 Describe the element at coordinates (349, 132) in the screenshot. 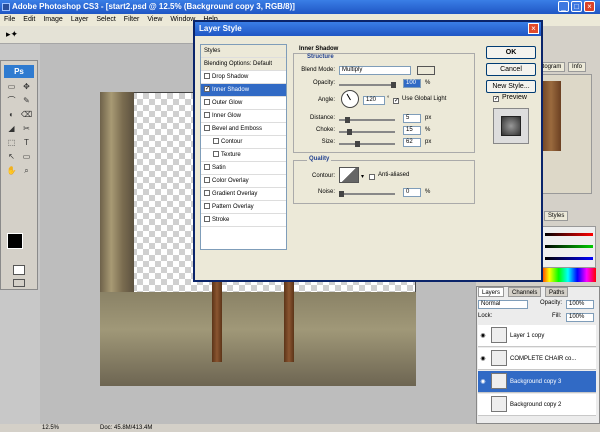

I see `choke-slider-knob` at that location.